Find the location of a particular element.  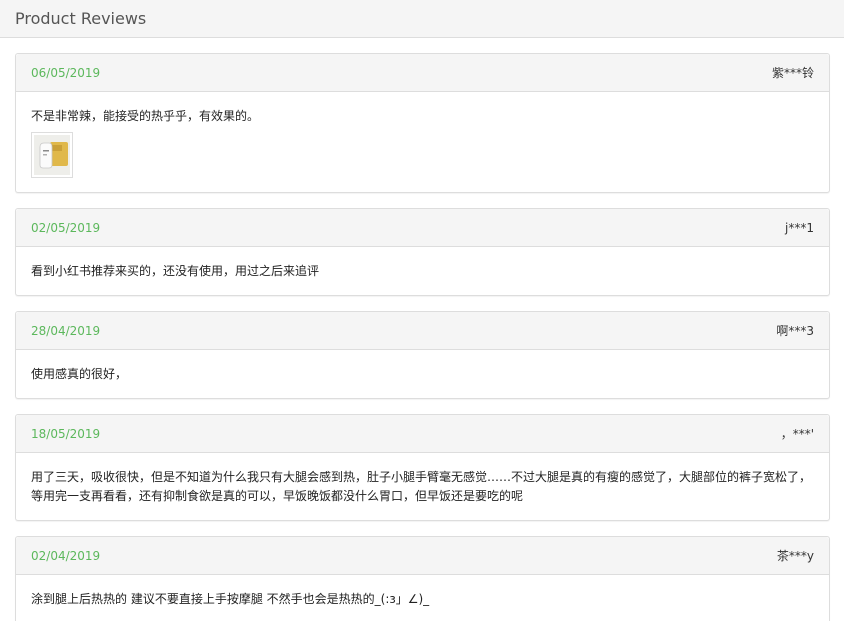

header: Product Reviews is located at coordinates (422, 19).